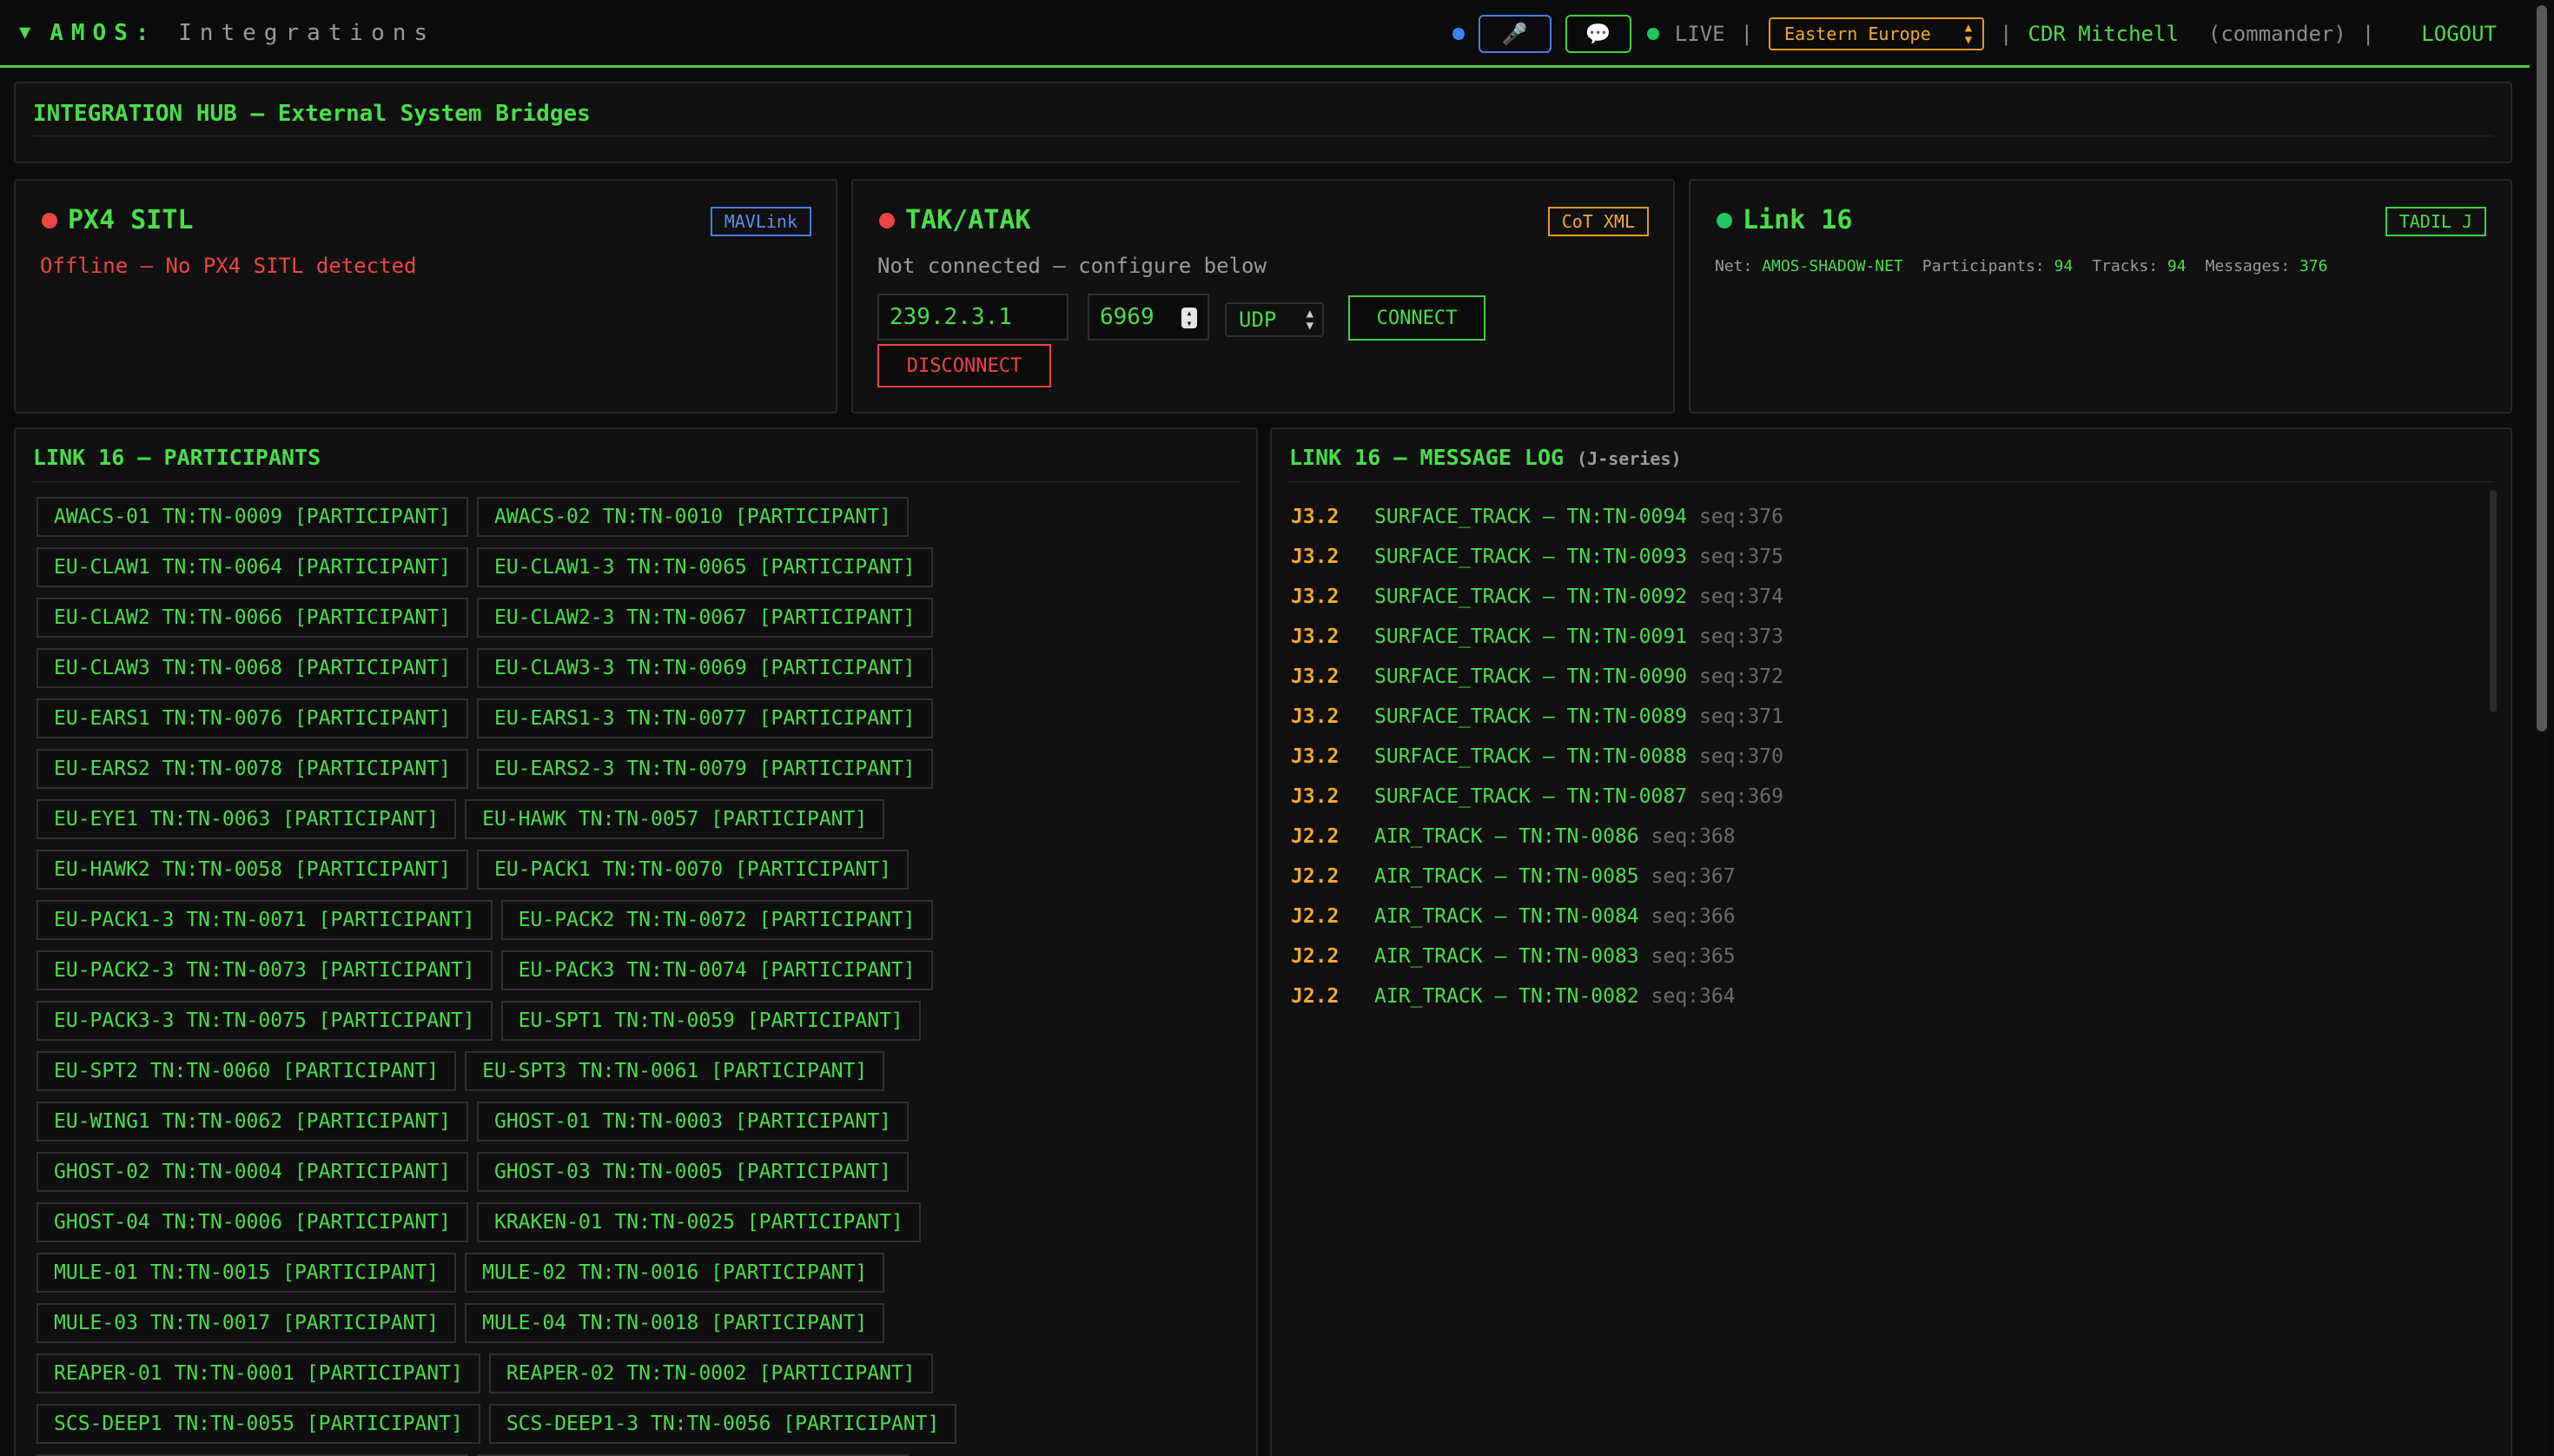  I want to click on participant-chip: REAPER-02 TN:TN-0002 [PARTICIPANT], so click(710, 1373).